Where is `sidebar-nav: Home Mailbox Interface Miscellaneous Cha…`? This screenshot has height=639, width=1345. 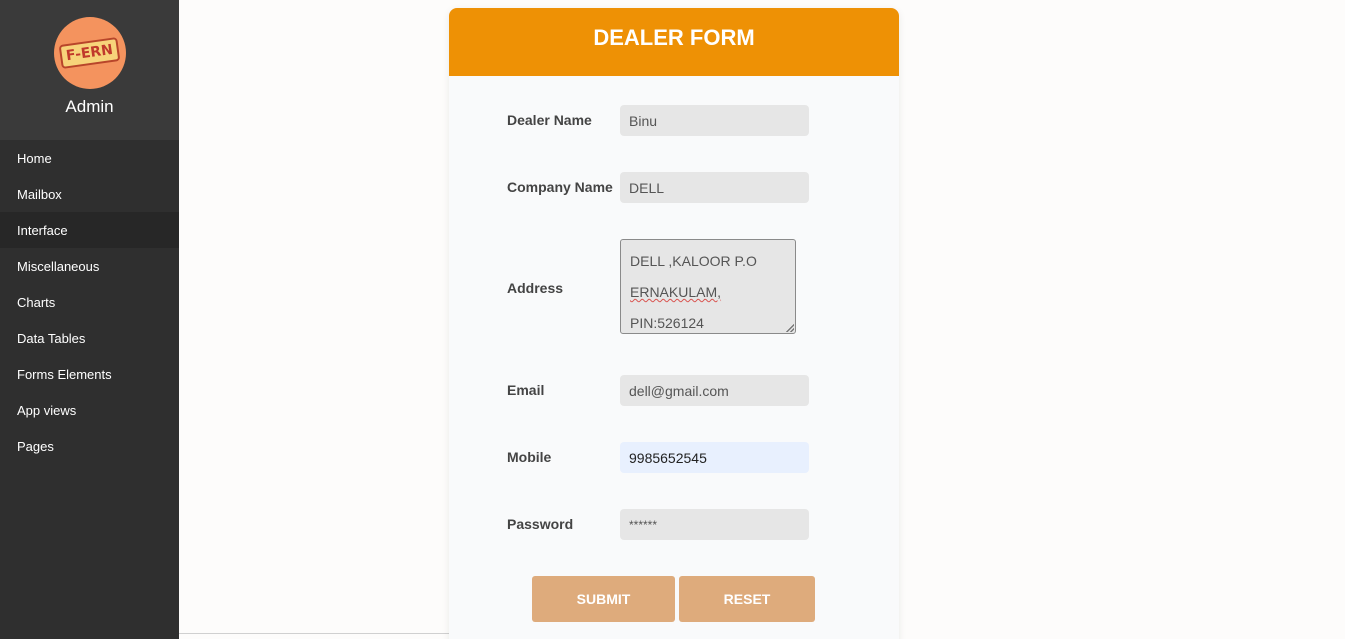 sidebar-nav: Home Mailbox Interface Miscellaneous Cha… is located at coordinates (89, 302).